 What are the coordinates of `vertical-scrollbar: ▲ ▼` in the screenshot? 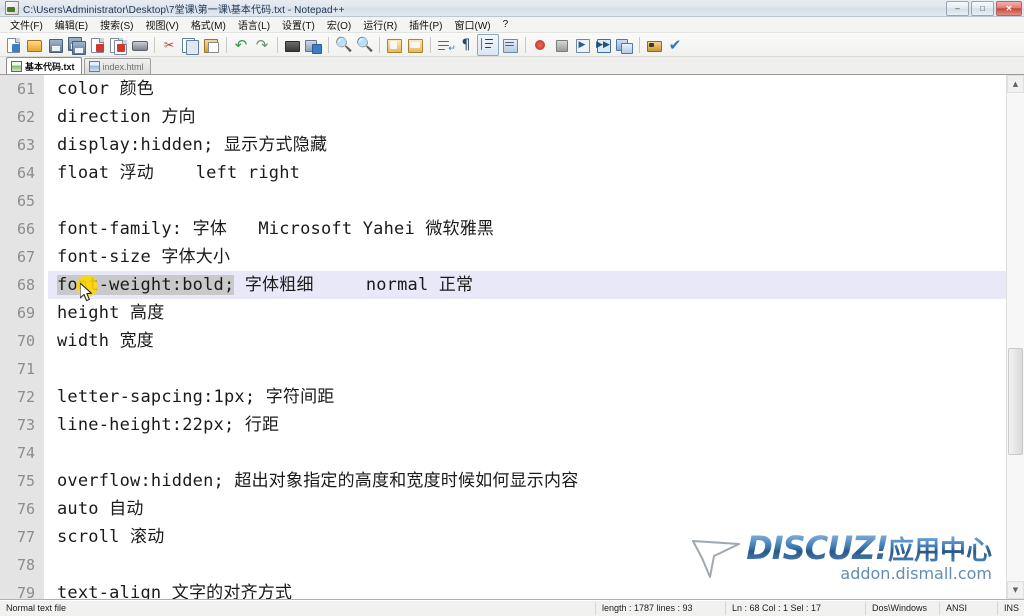 It's located at (1015, 337).